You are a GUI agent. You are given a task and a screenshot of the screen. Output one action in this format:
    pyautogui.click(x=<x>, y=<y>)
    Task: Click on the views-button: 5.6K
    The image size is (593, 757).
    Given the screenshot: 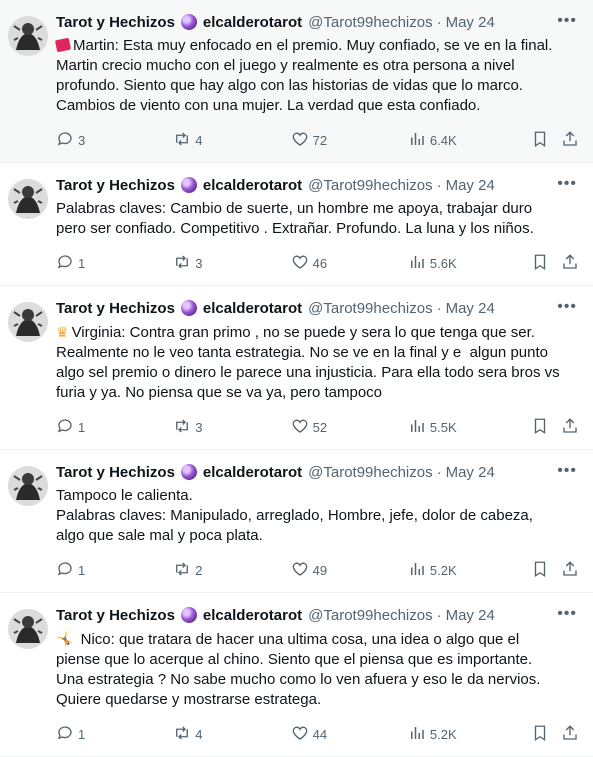 What is the action you would take?
    pyautogui.click(x=469, y=263)
    